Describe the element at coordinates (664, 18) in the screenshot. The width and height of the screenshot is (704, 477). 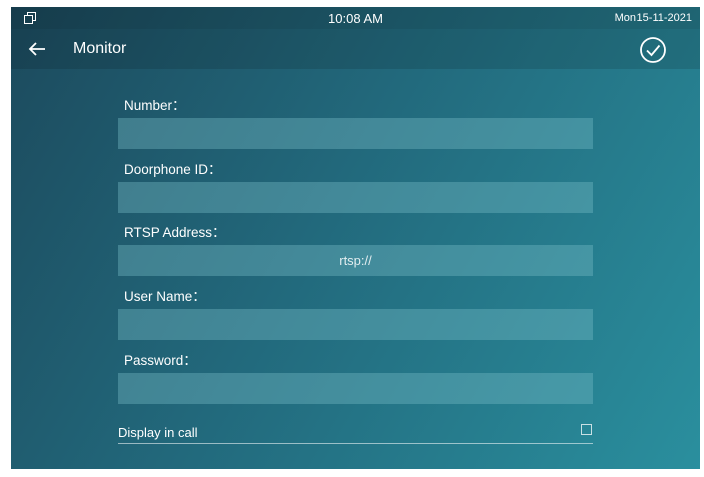
I see `status-date: 15-11-2021` at that location.